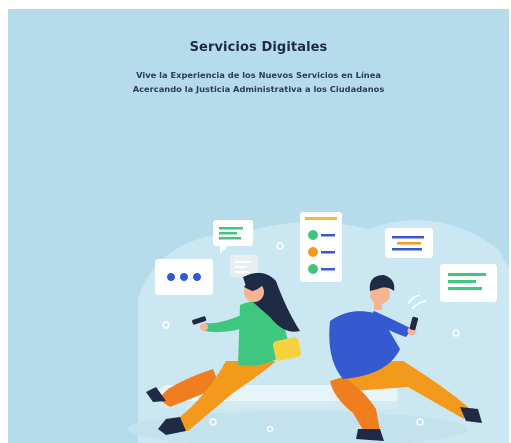 This screenshot has width=511, height=443. Describe the element at coordinates (321, 247) in the screenshot. I see `contacts-list-icon` at that location.